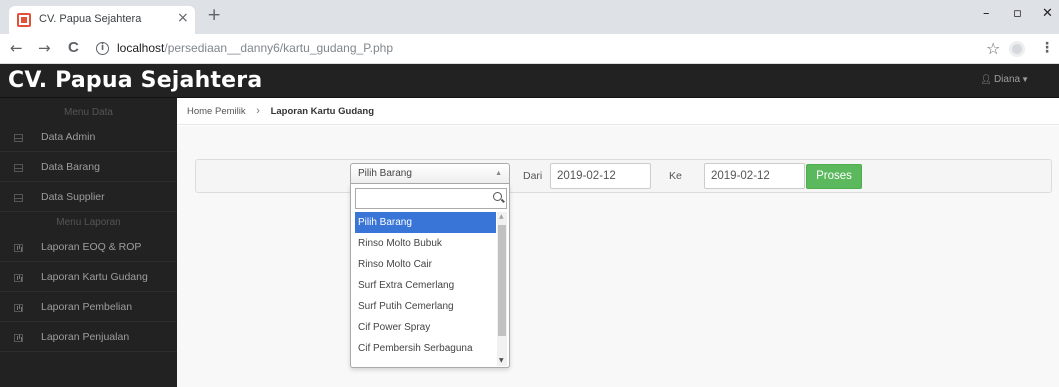 This screenshot has width=1059, height=387. I want to click on dropdown-search-input, so click(431, 201).